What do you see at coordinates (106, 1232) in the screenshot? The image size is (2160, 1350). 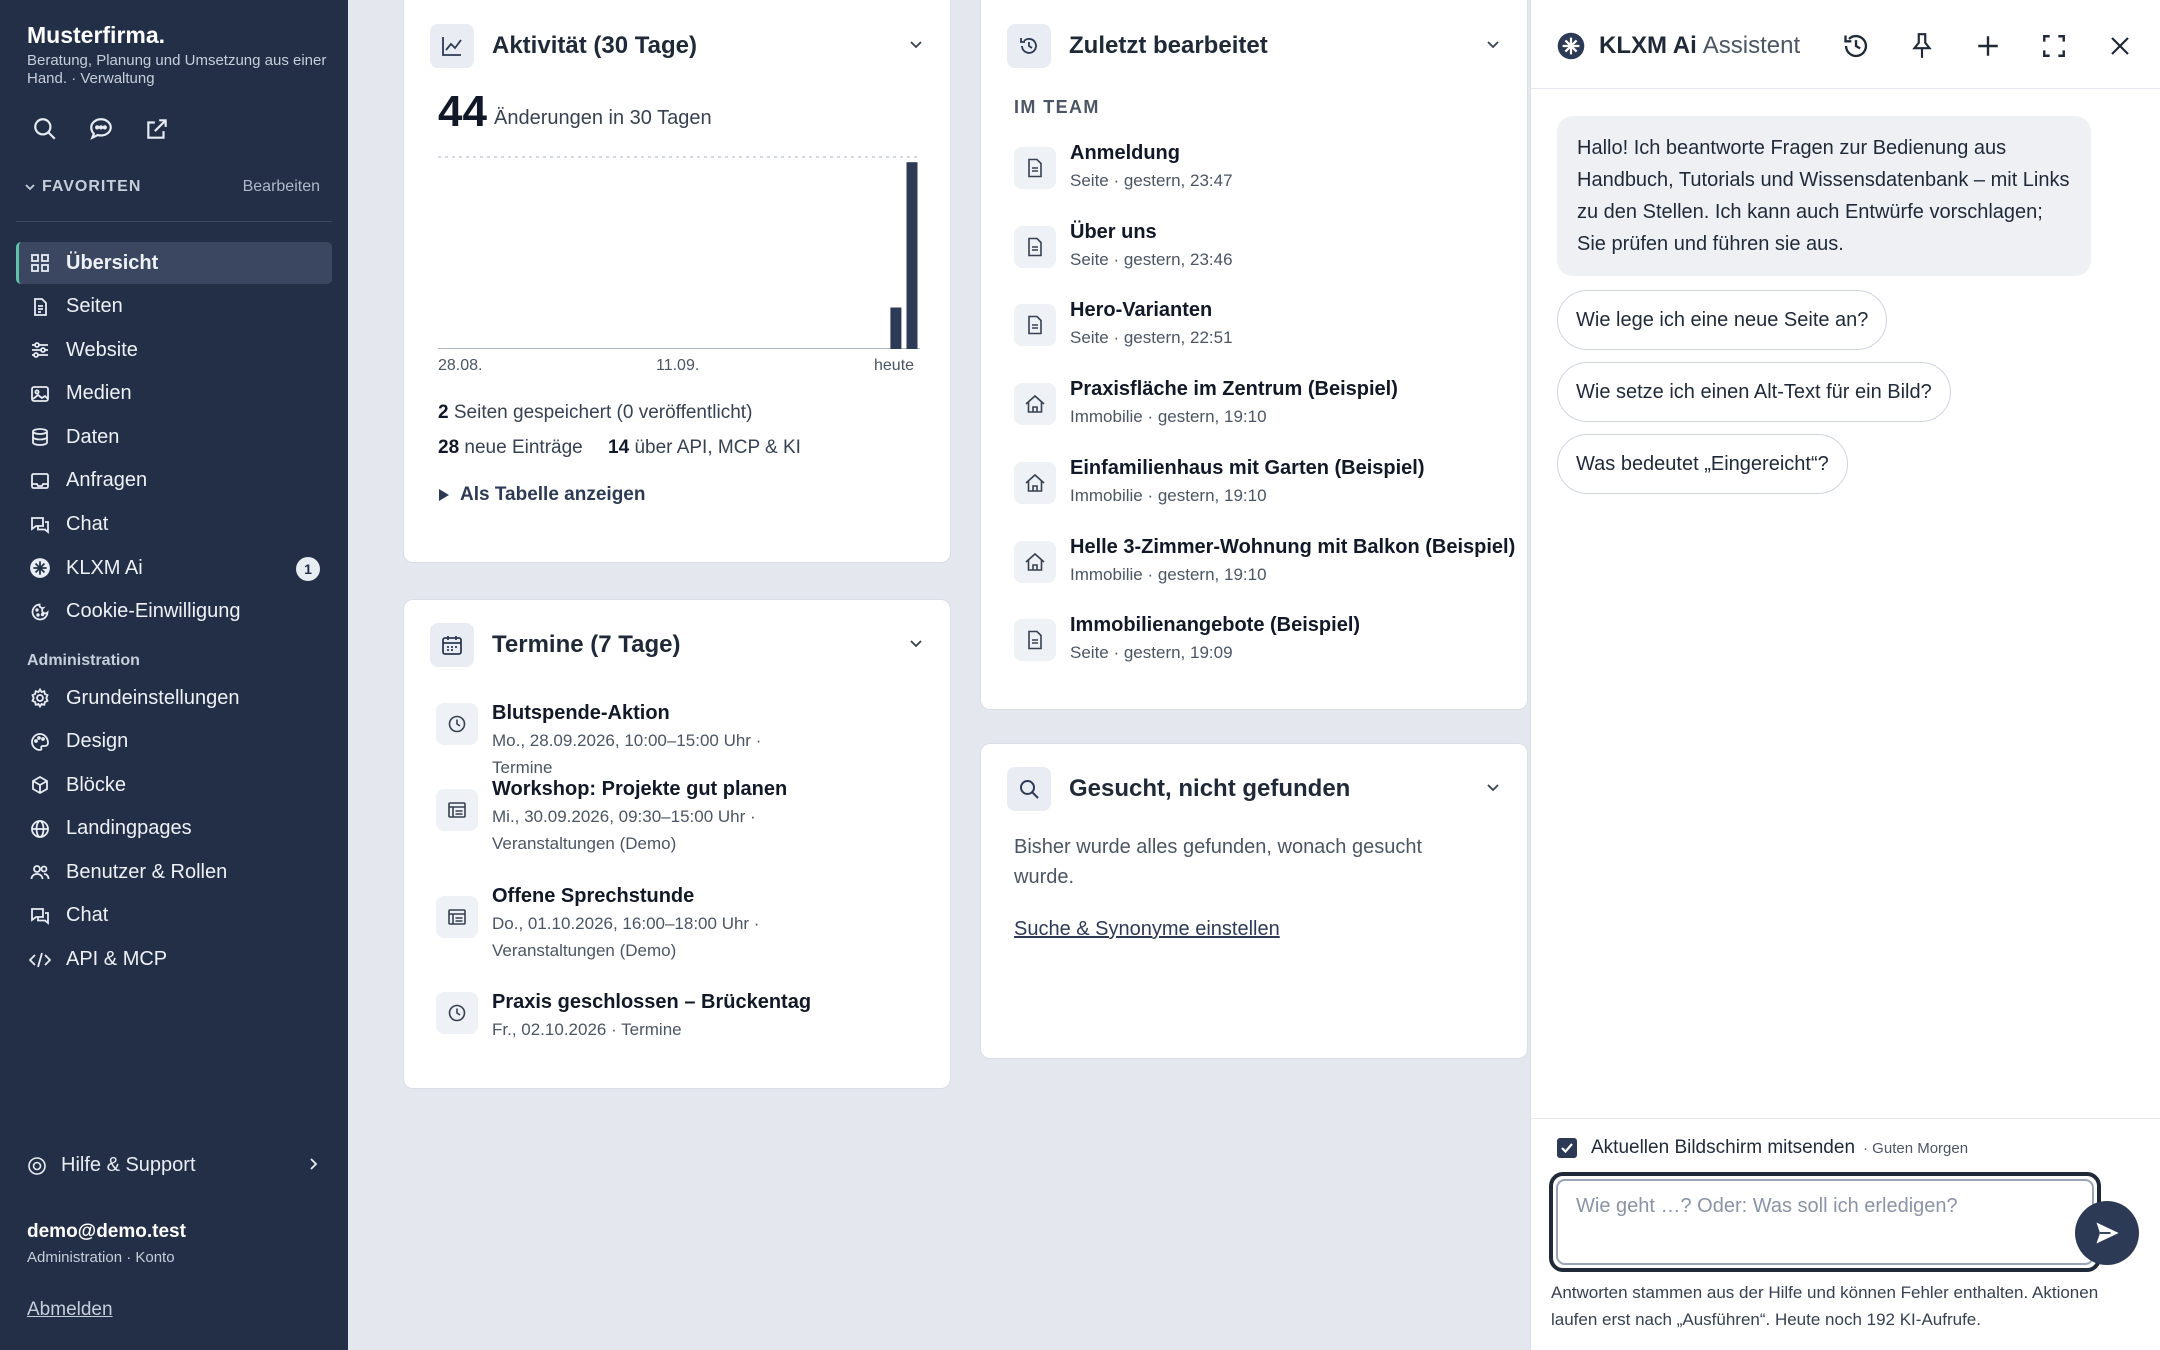 I see `user-email: demo@demo.test` at bounding box center [106, 1232].